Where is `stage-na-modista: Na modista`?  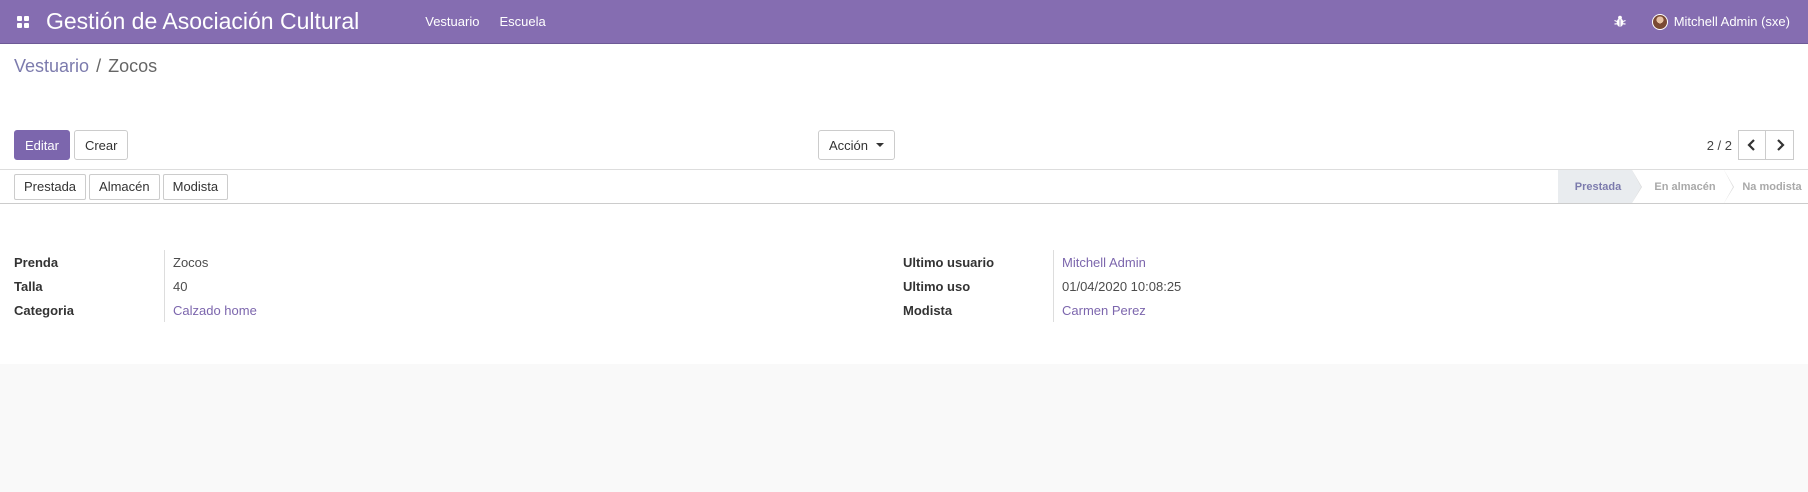
stage-na-modista: Na modista is located at coordinates (1766, 186).